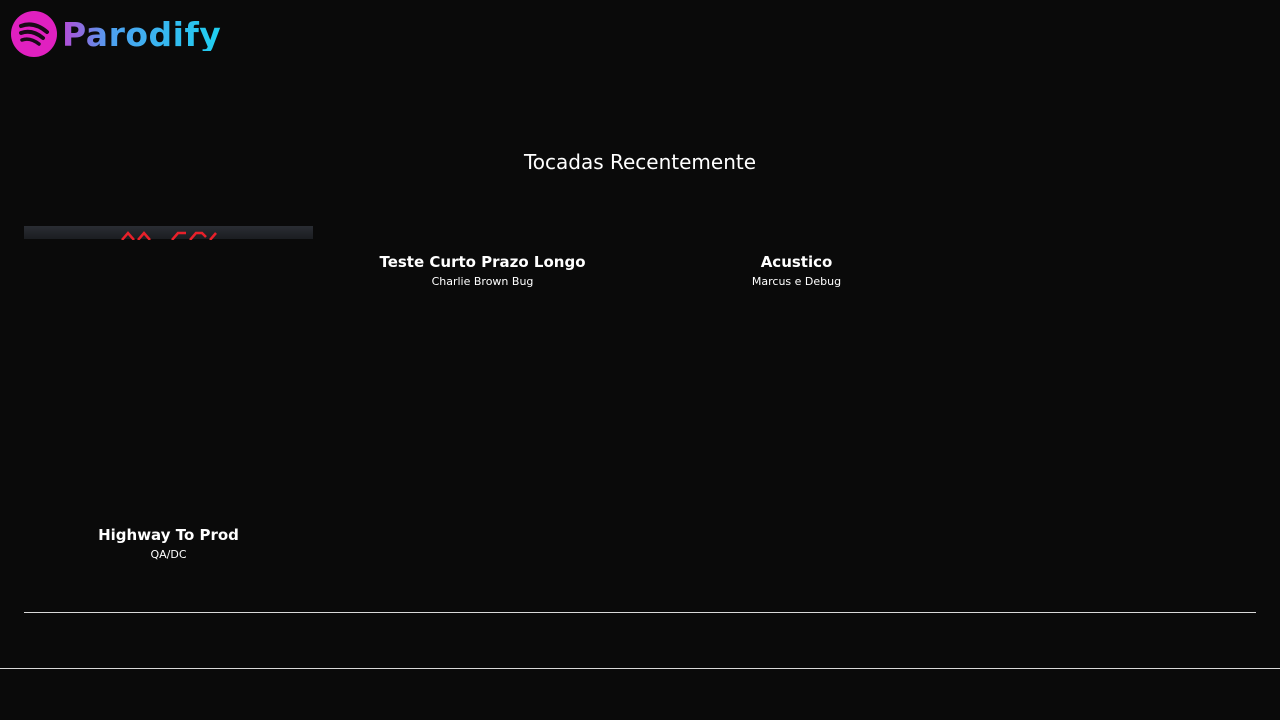 The width and height of the screenshot is (1280, 720). I want to click on app-name: Parodify, so click(141, 34).